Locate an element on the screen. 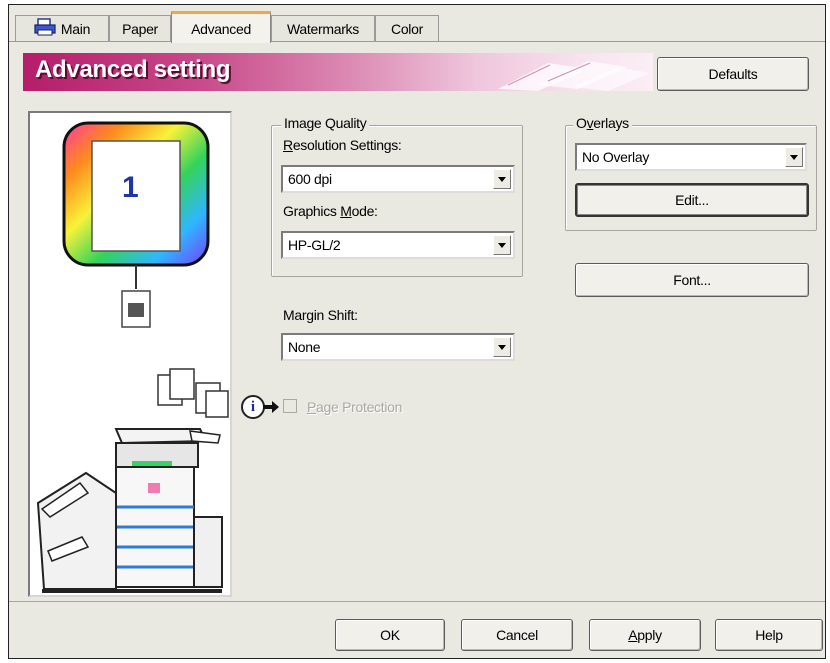 The height and width of the screenshot is (663, 830). arrow-right-icon is located at coordinates (271, 407).